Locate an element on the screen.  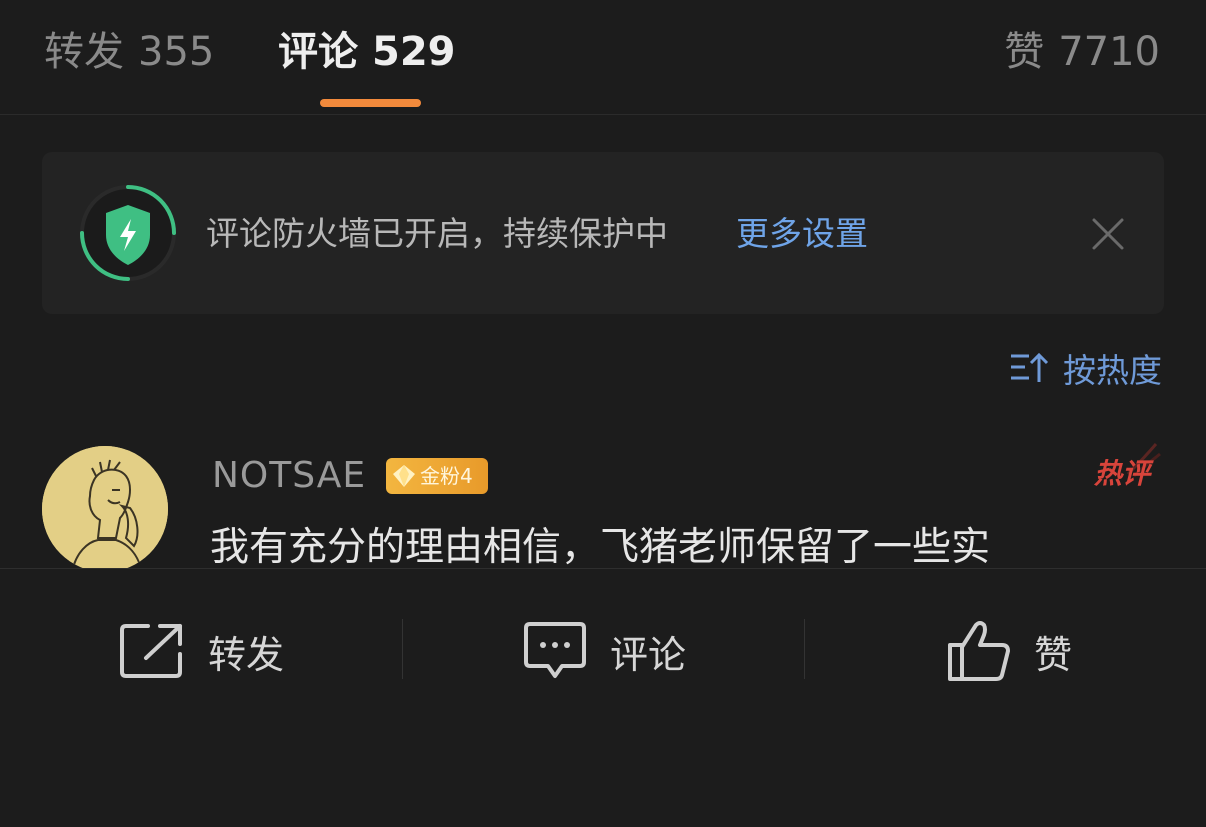
comment-username: NOTSAE is located at coordinates (289, 476).